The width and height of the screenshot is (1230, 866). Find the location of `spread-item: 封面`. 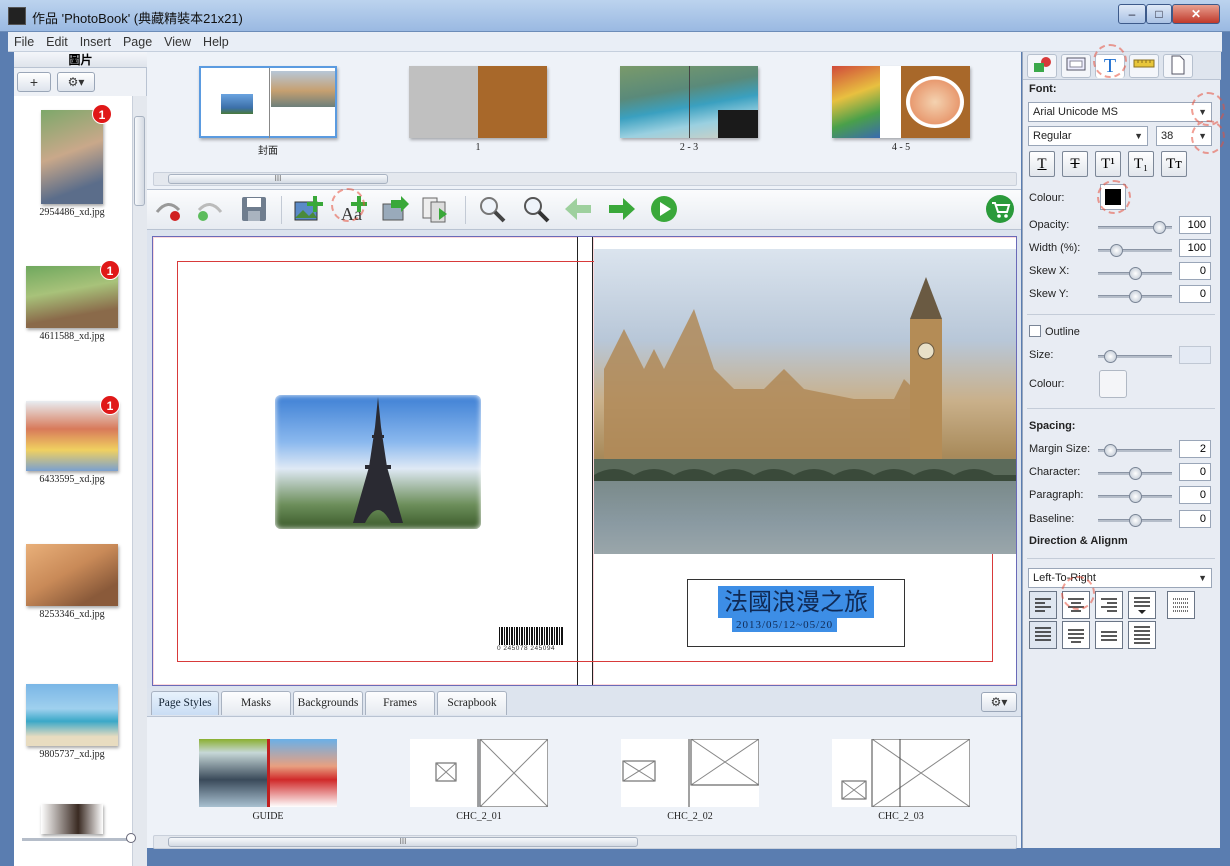

spread-item: 封面 is located at coordinates (268, 112).